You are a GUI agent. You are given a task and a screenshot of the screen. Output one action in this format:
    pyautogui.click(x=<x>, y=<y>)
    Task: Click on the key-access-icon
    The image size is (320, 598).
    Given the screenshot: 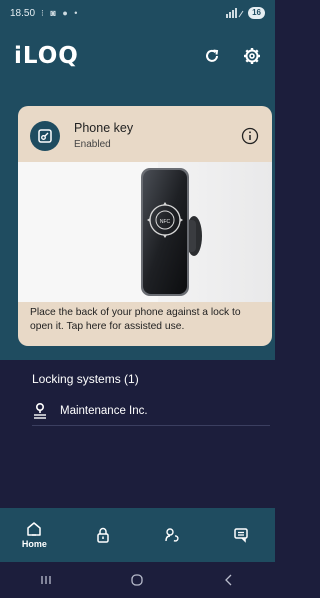 What is the action you would take?
    pyautogui.click(x=172, y=535)
    